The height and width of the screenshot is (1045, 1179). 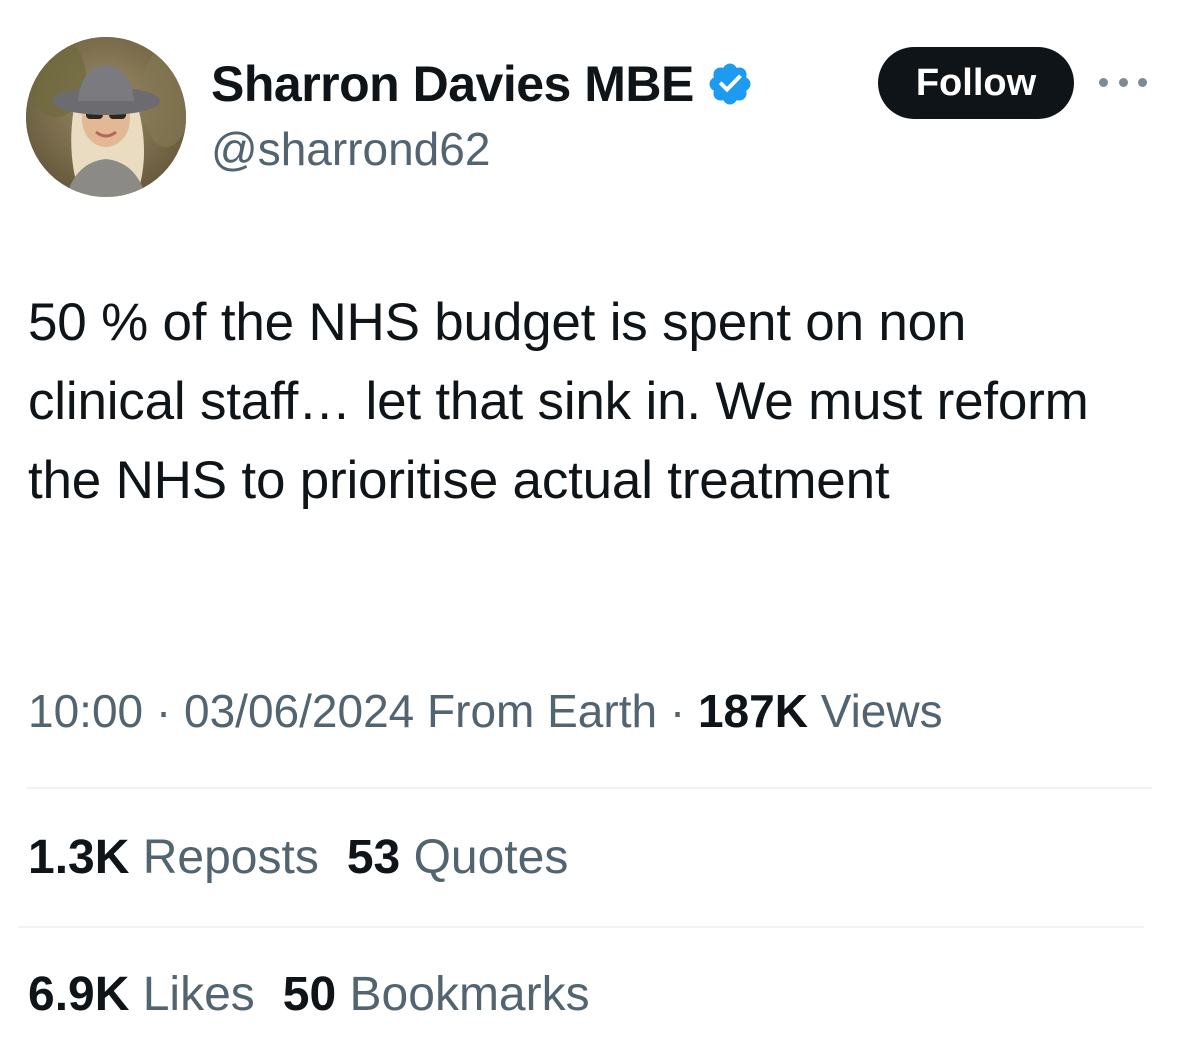 What do you see at coordinates (85, 711) in the screenshot?
I see `tweet-time: 10:00` at bounding box center [85, 711].